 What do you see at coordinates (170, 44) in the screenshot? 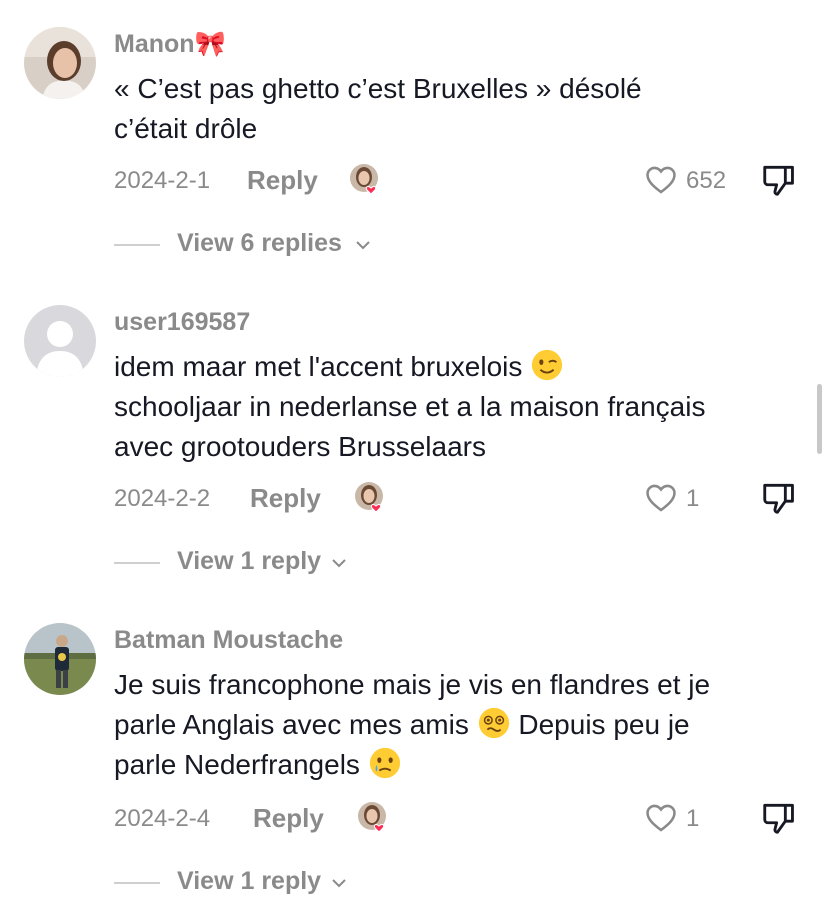
I see `username: Manon🎀` at bounding box center [170, 44].